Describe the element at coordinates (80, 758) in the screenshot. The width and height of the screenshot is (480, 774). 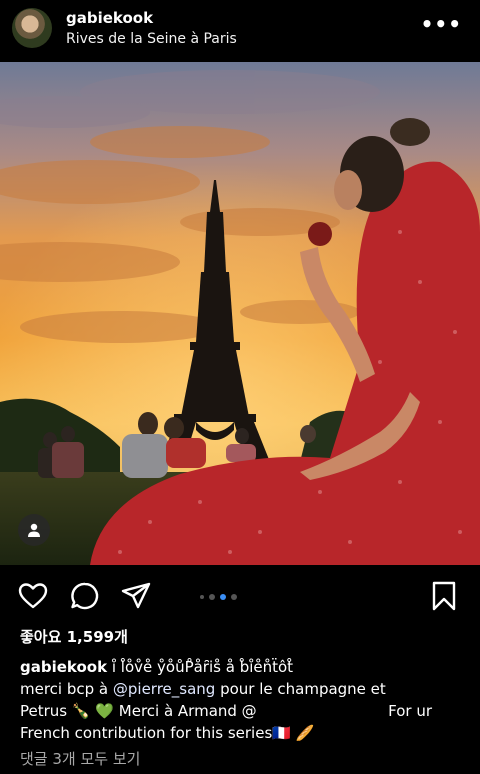
I see `view-all-comments-link: 댓글 3개 모두 보기` at that location.